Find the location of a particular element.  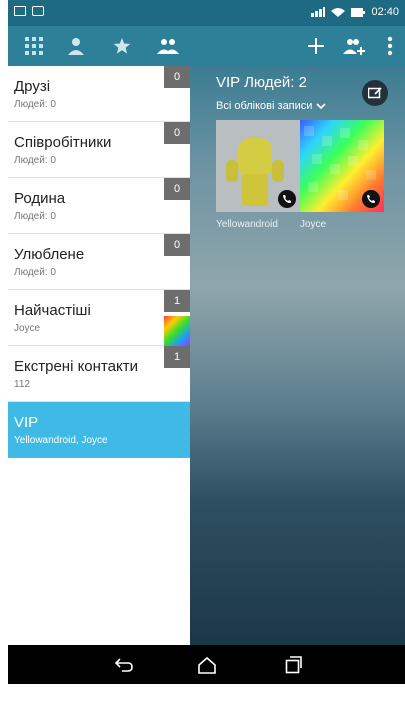

home-button is located at coordinates (207, 665).